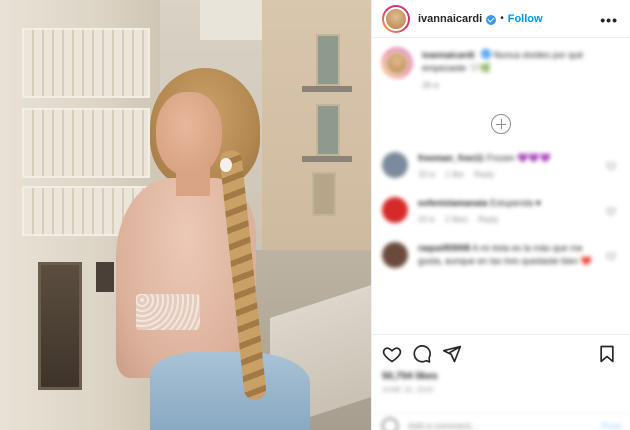  What do you see at coordinates (525, 19) in the screenshot?
I see `follow-button: Follow` at bounding box center [525, 19].